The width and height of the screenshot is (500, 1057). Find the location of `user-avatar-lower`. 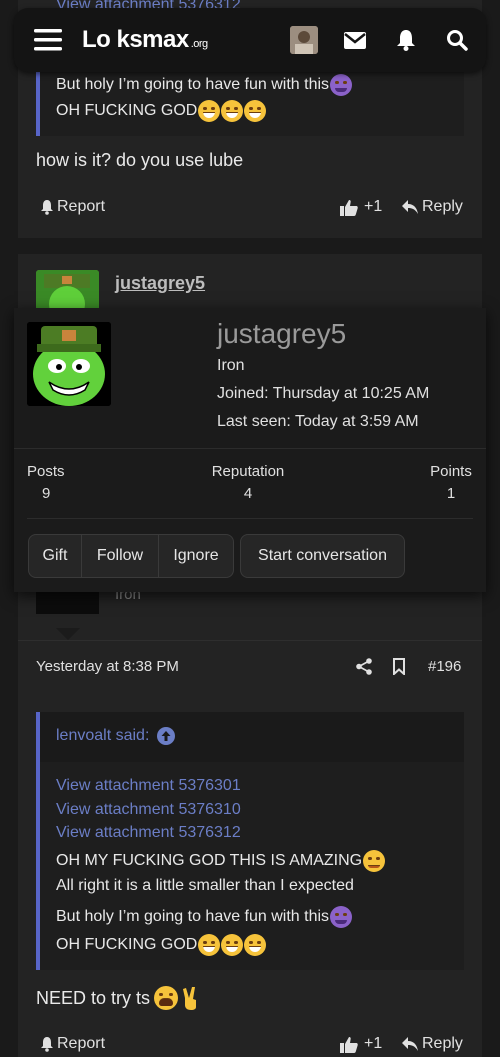

user-avatar-lower is located at coordinates (67, 603).